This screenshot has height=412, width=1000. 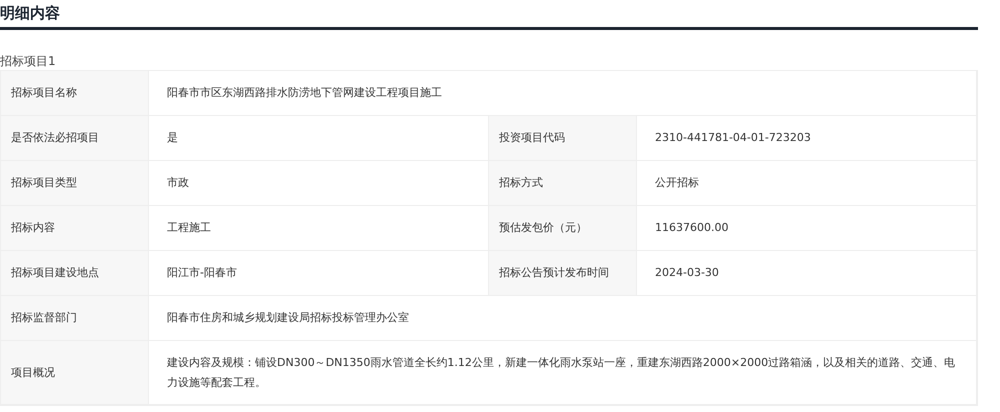 What do you see at coordinates (563, 273) in the screenshot?
I see `field-label: 招标公告预计发布时间` at bounding box center [563, 273].